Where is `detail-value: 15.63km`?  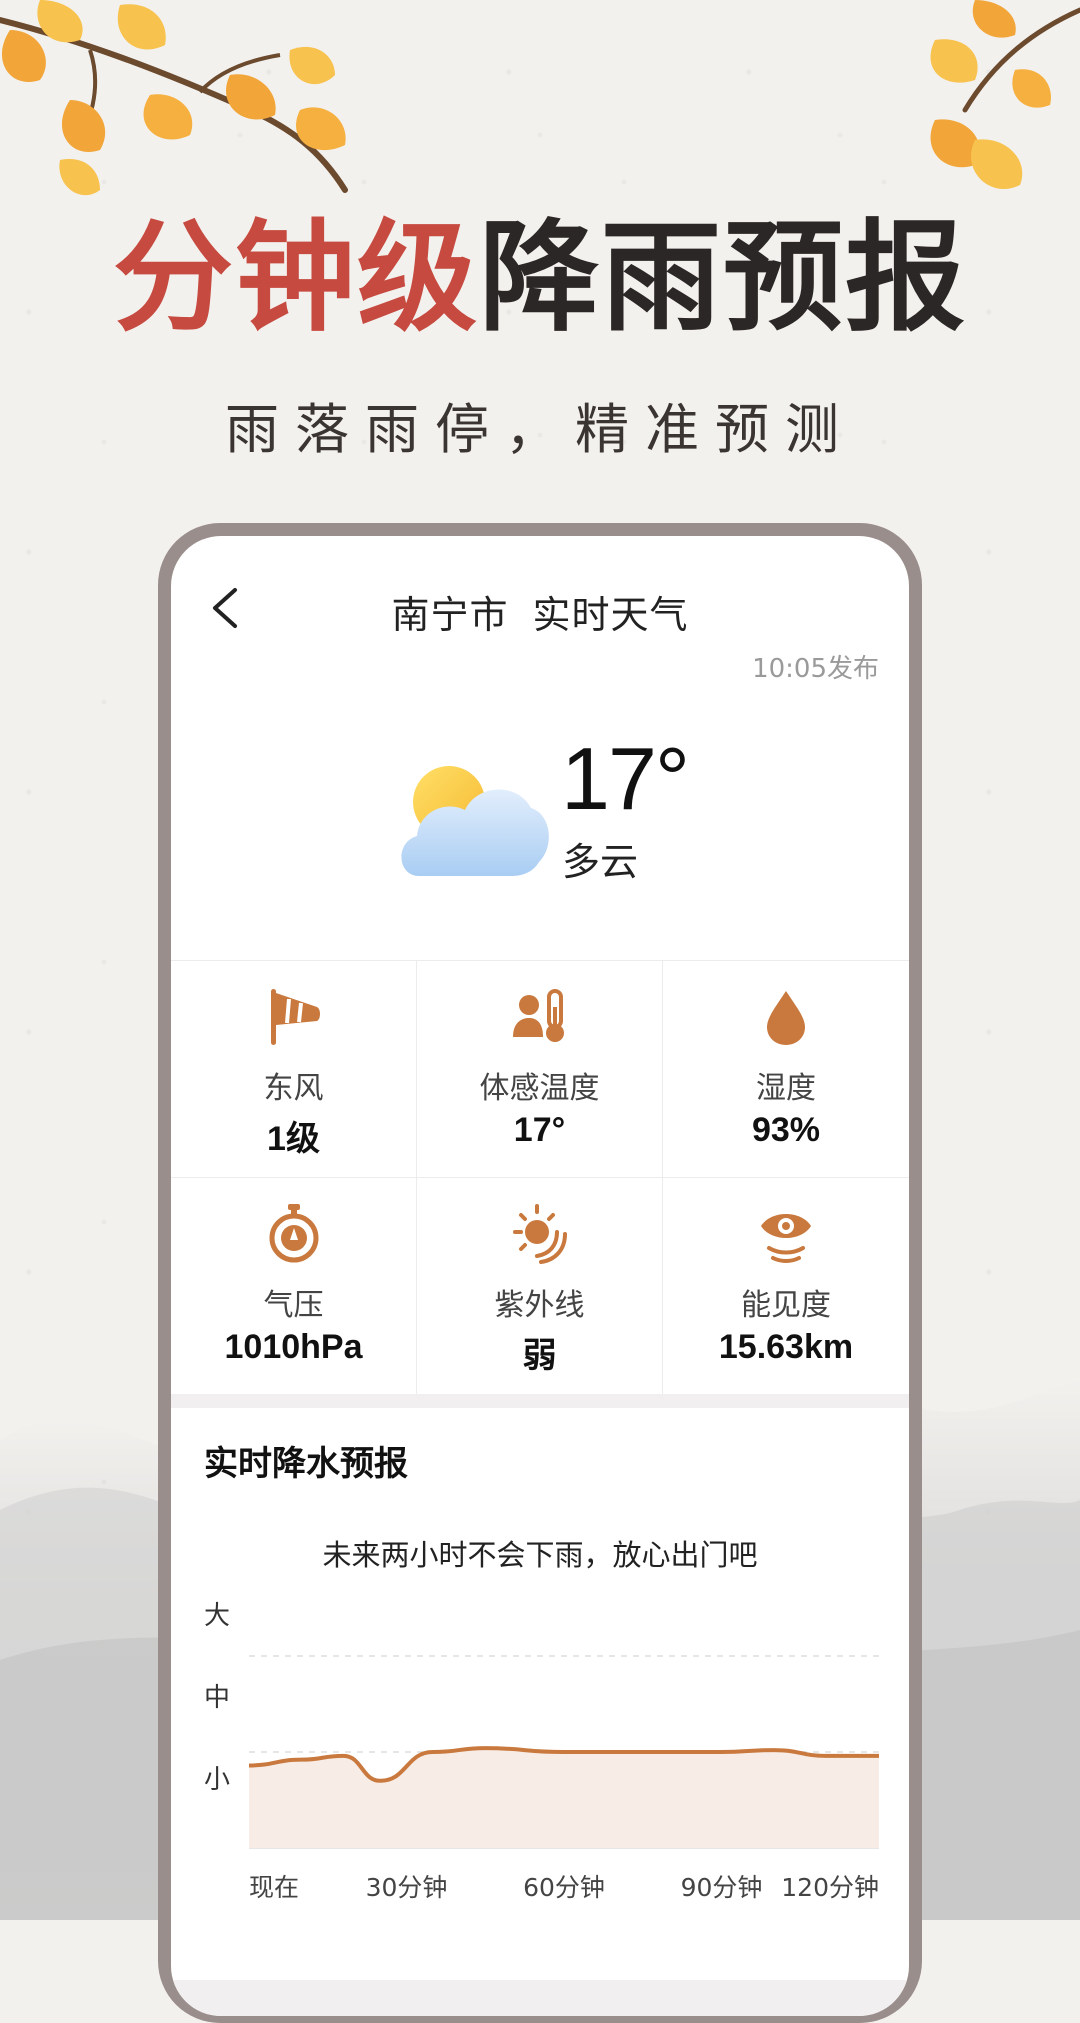
detail-value: 15.63km is located at coordinates (786, 1347).